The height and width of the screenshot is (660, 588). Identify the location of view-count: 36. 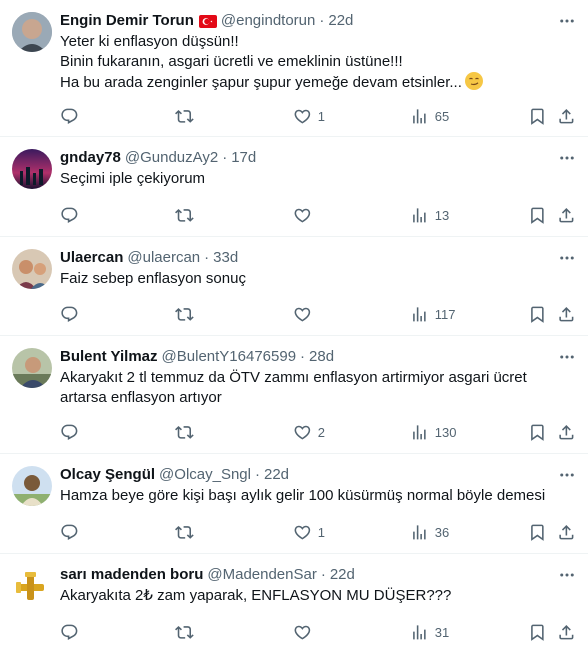
(442, 532).